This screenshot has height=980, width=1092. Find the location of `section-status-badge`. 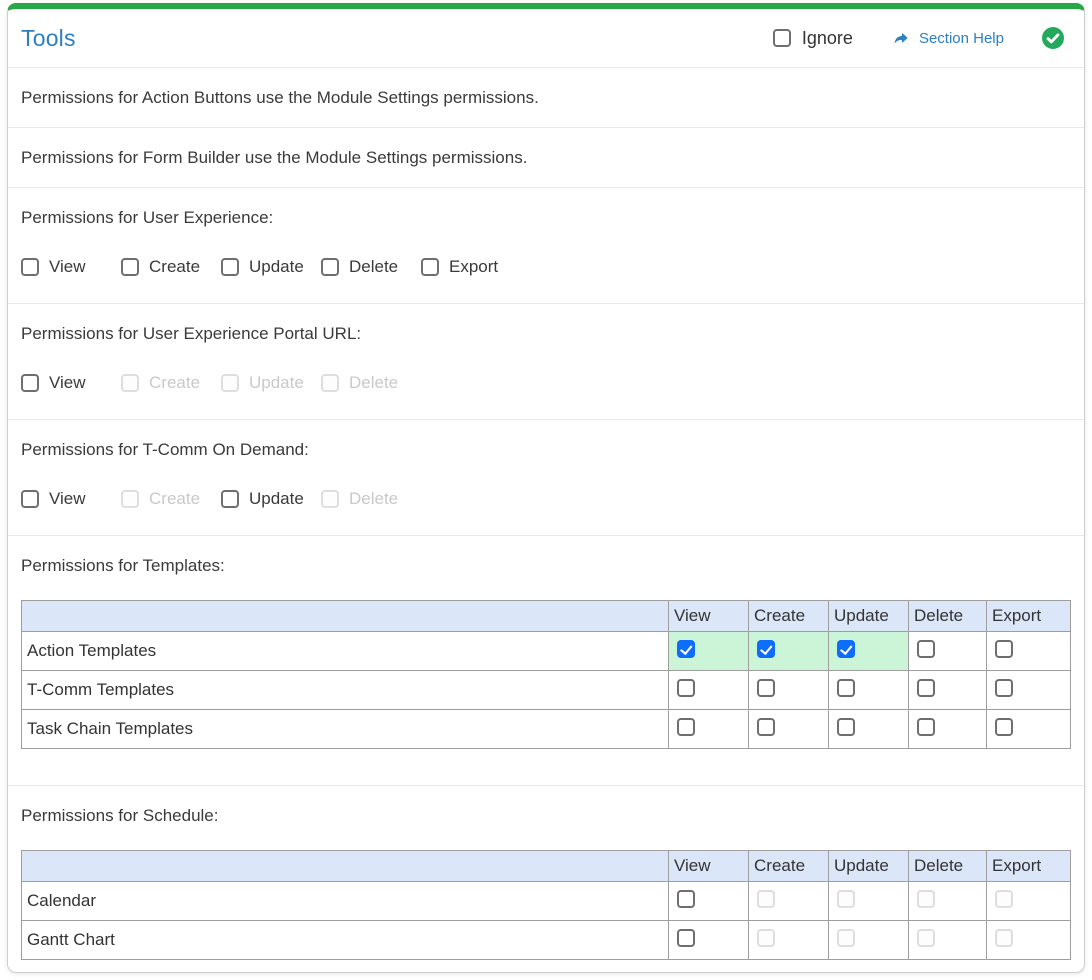

section-status-badge is located at coordinates (1053, 38).